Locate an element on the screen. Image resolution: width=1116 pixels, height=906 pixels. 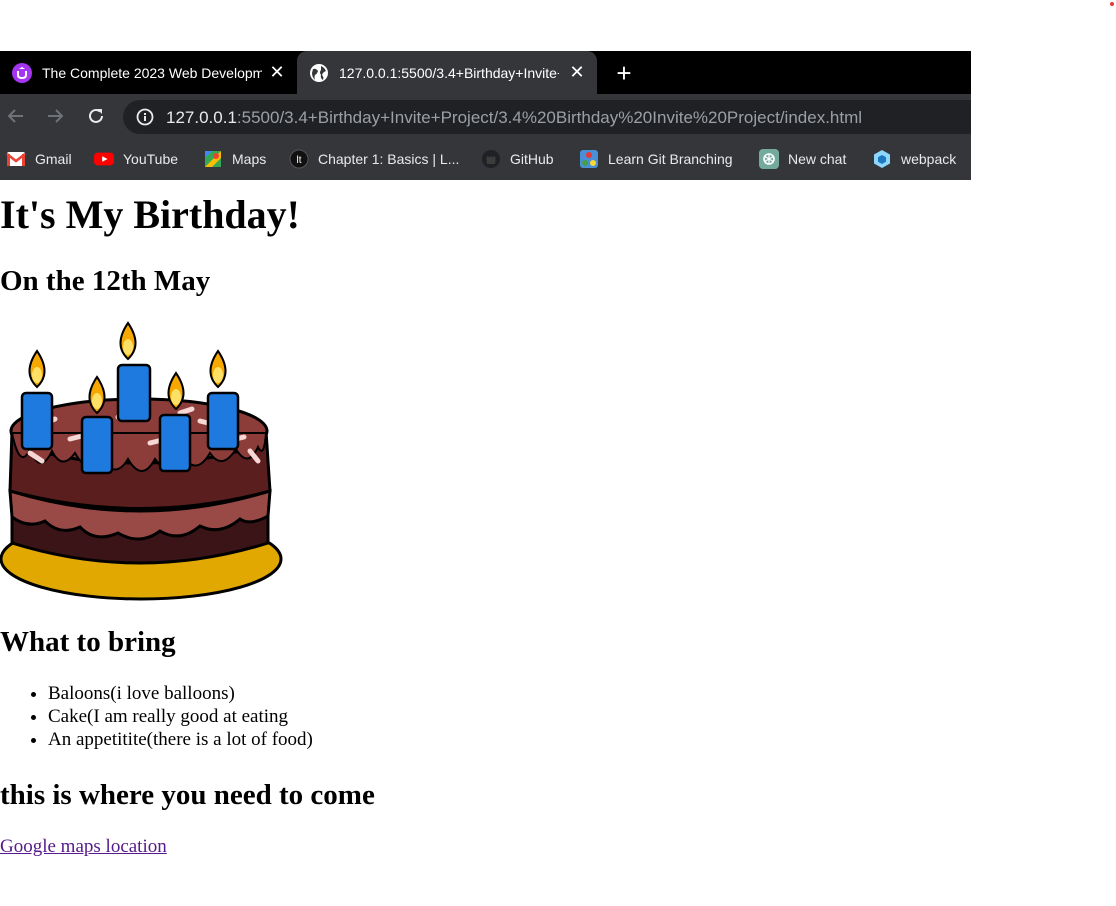
udemy-icon is located at coordinates (22, 72).